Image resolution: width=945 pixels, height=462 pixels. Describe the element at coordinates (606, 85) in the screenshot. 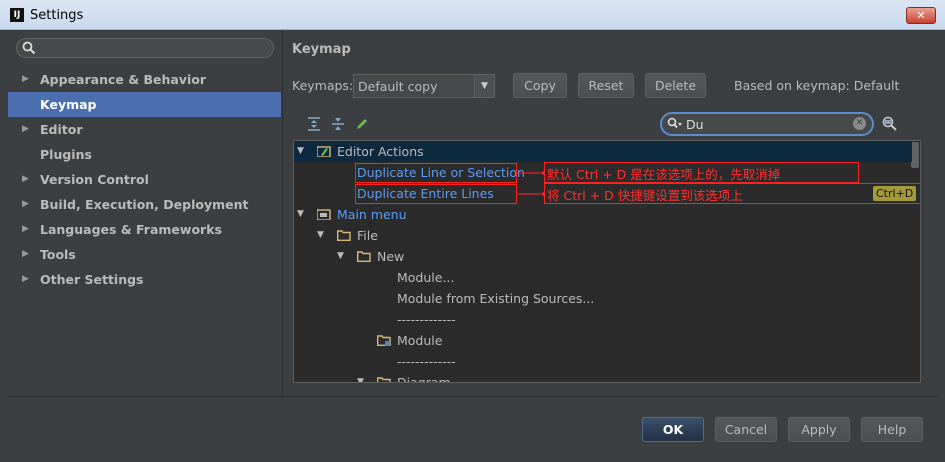

I see `reset-button: Reset` at that location.